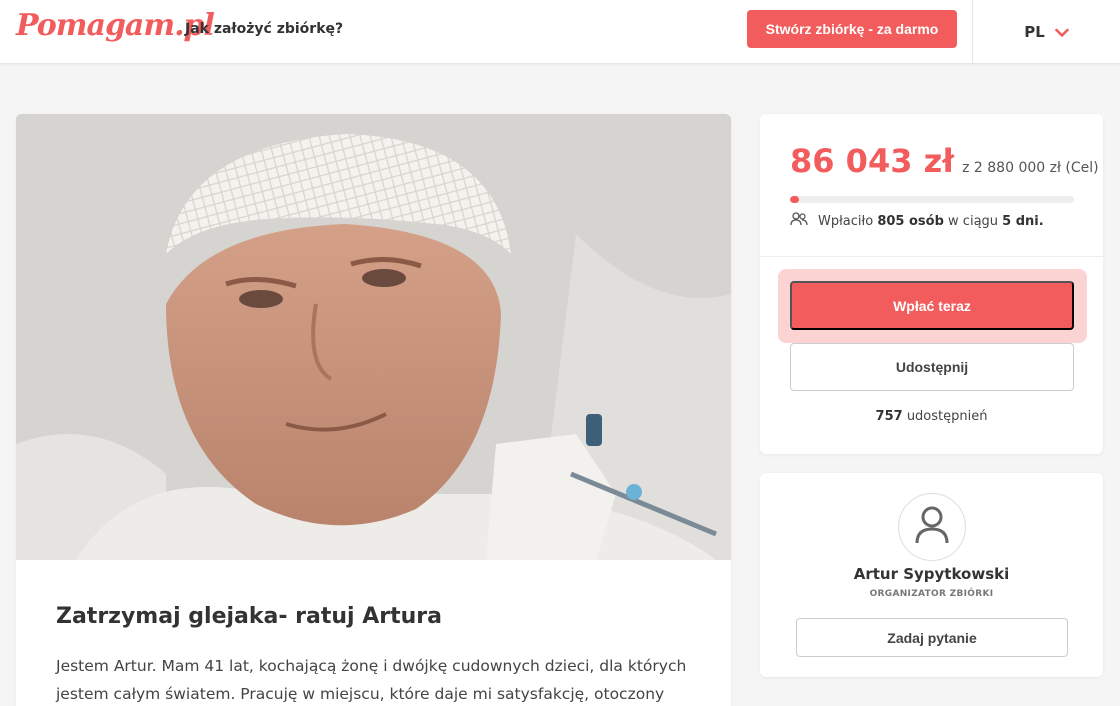  What do you see at coordinates (889, 416) in the screenshot?
I see `shares-number: 757` at bounding box center [889, 416].